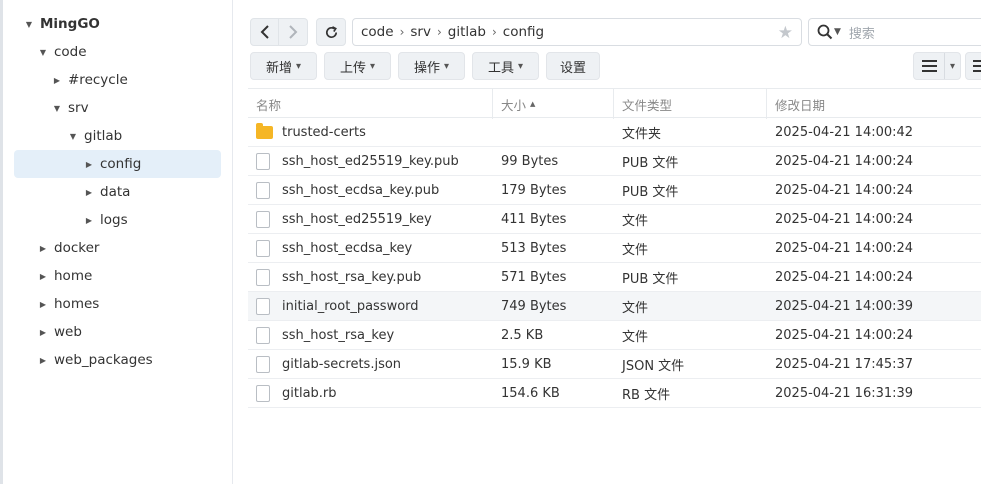 The width and height of the screenshot is (981, 484). What do you see at coordinates (338, 335) in the screenshot?
I see `cell-name: ssh_host_rsa_key` at bounding box center [338, 335].